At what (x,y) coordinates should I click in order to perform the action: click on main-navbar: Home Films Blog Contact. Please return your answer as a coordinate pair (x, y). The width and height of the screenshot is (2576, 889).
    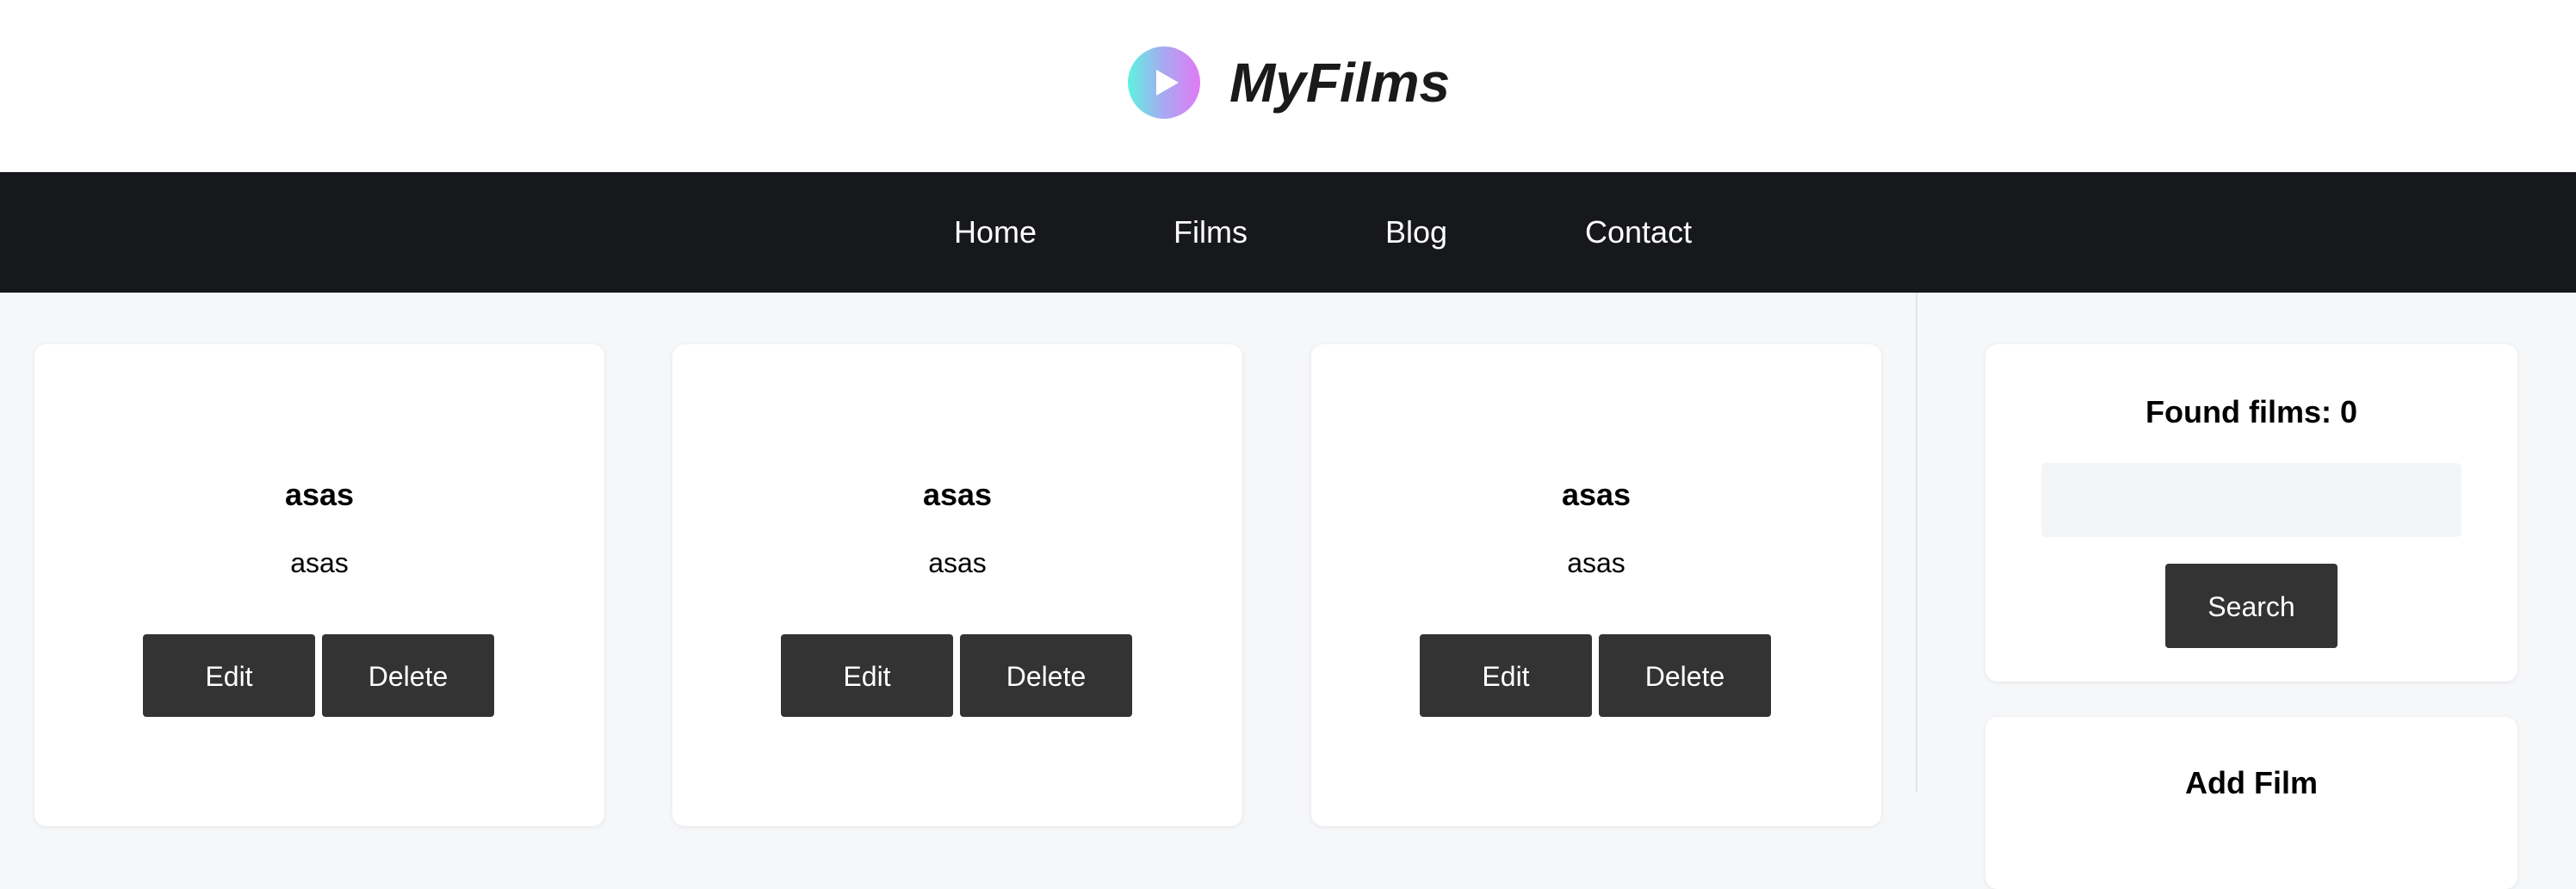
    Looking at the image, I should click on (1288, 232).